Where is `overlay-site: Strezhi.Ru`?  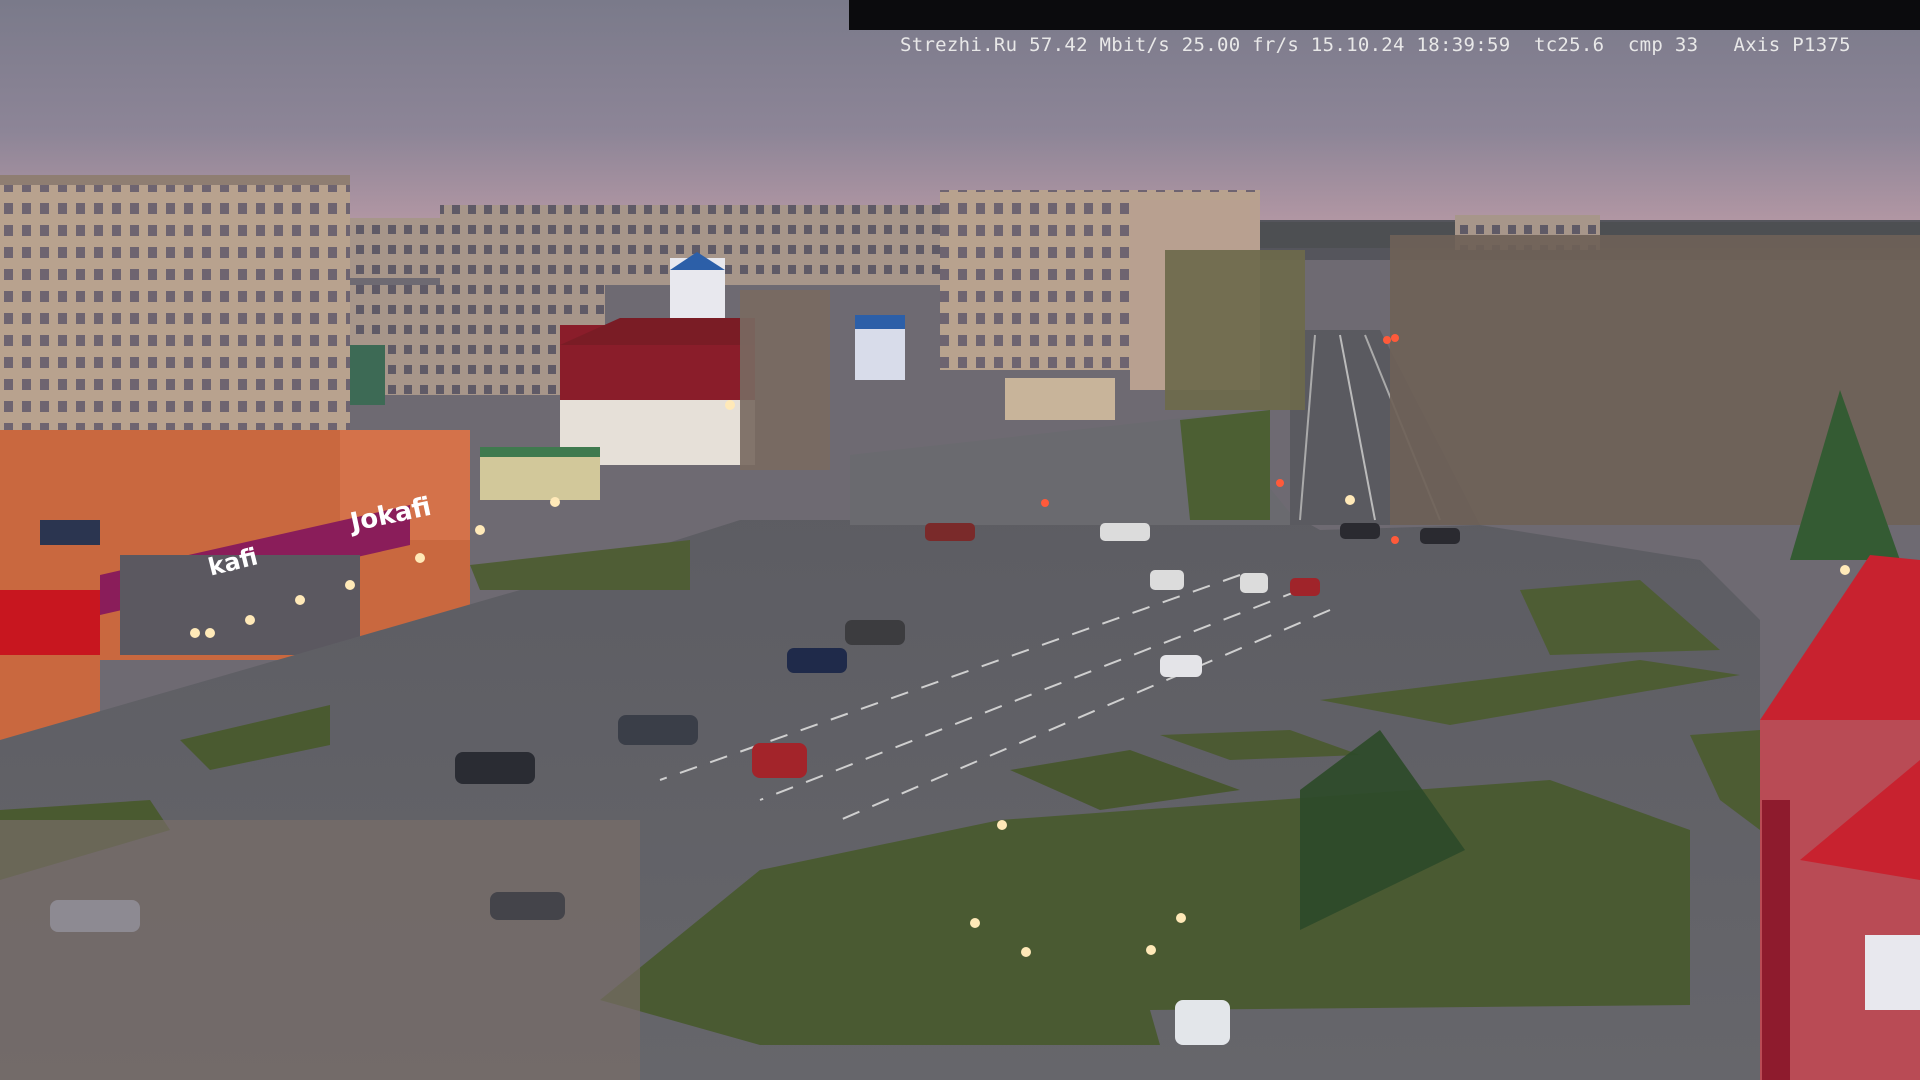 overlay-site: Strezhi.Ru is located at coordinates (958, 45).